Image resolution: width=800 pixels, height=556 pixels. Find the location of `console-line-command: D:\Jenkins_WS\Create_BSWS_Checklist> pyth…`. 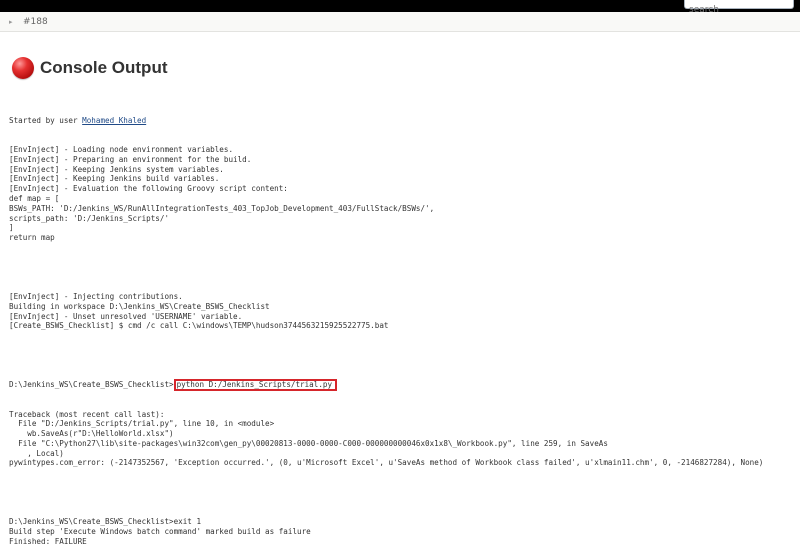

console-line-command: D:\Jenkins_WS\Create_BSWS_Checklist> pyth… is located at coordinates (386, 385).